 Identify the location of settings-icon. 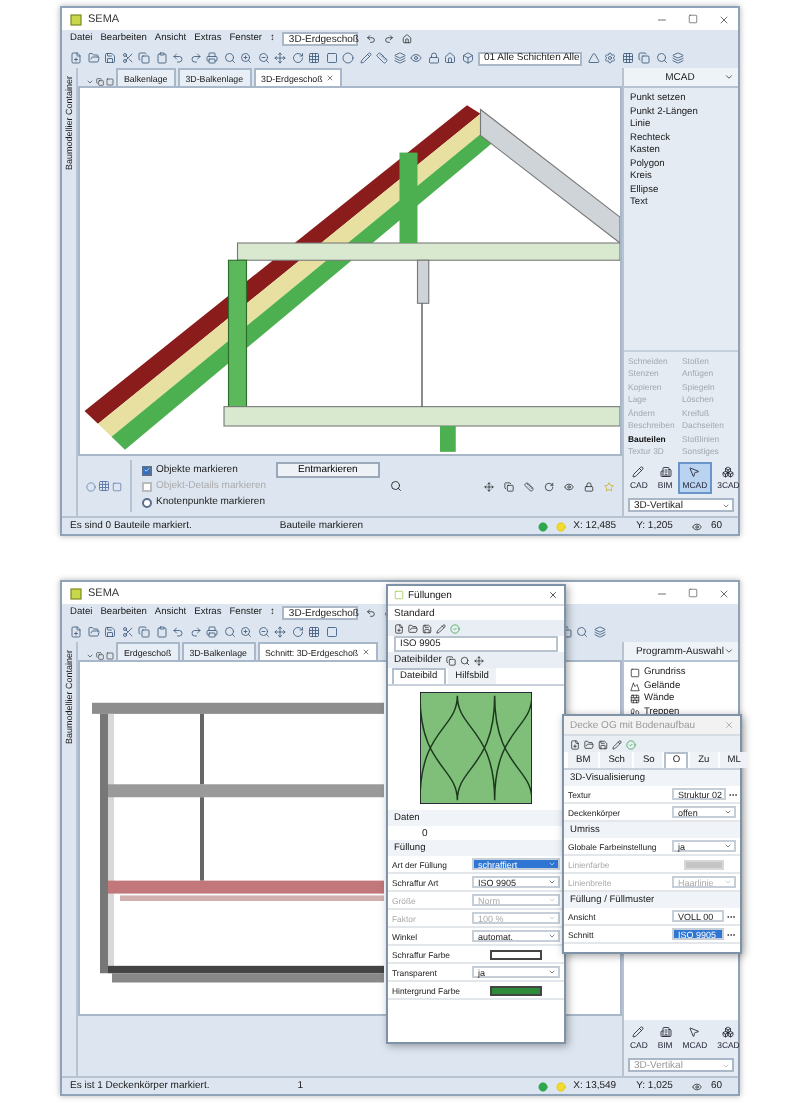
(610, 58).